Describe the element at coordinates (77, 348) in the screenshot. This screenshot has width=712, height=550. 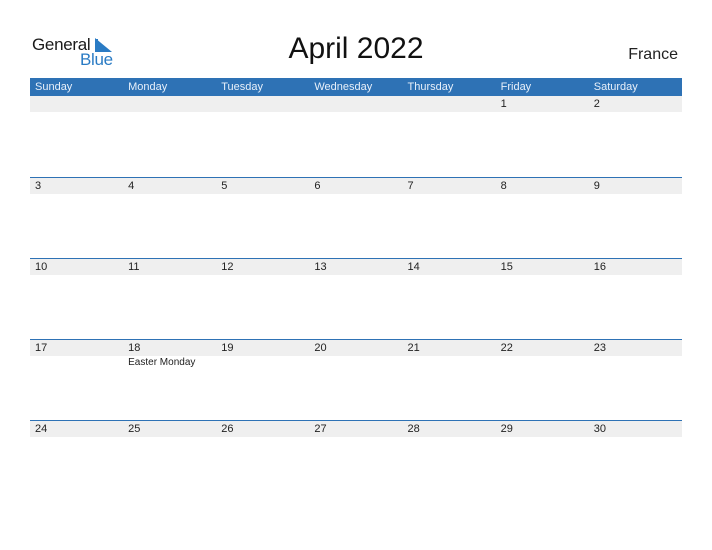
I see `day-number: 17` at that location.